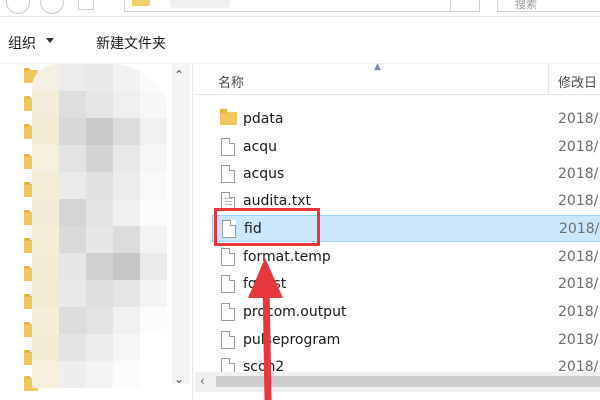 The image size is (600, 400). What do you see at coordinates (181, 224) in the screenshot?
I see `nav-scrollbar` at bounding box center [181, 224].